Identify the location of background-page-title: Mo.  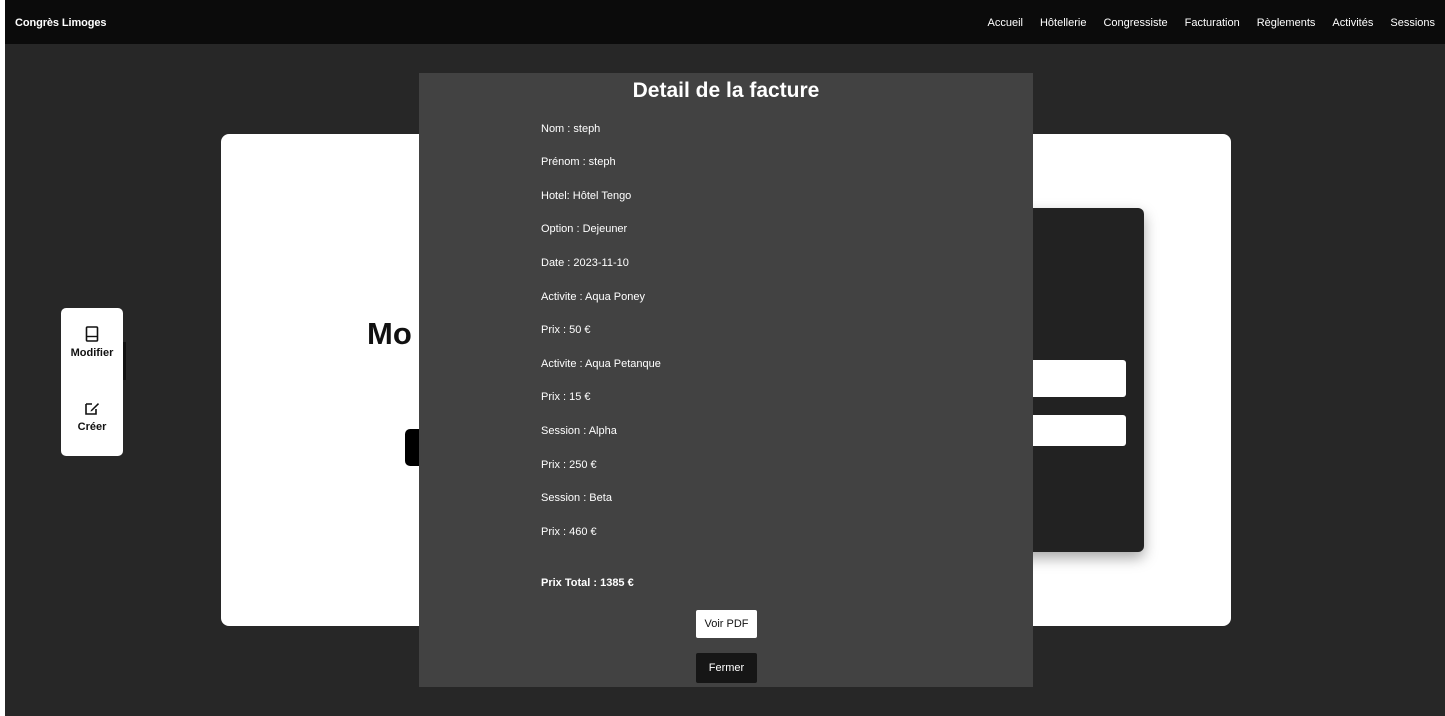
(389, 333).